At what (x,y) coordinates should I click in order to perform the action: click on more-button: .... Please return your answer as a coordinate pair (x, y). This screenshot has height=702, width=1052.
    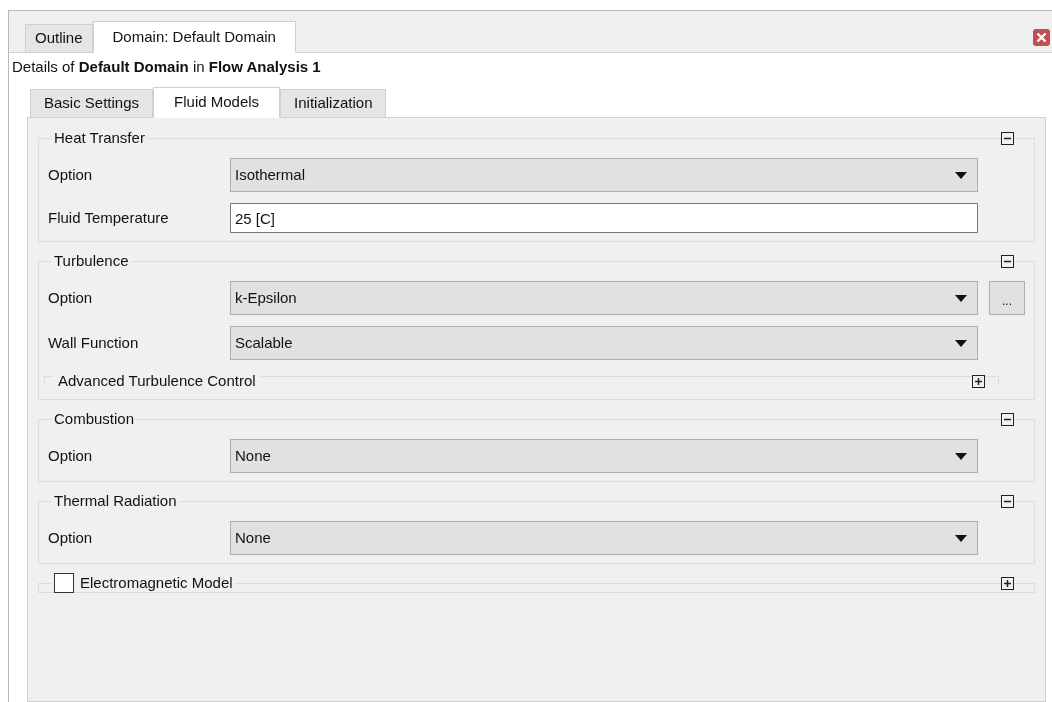
    Looking at the image, I should click on (1007, 298).